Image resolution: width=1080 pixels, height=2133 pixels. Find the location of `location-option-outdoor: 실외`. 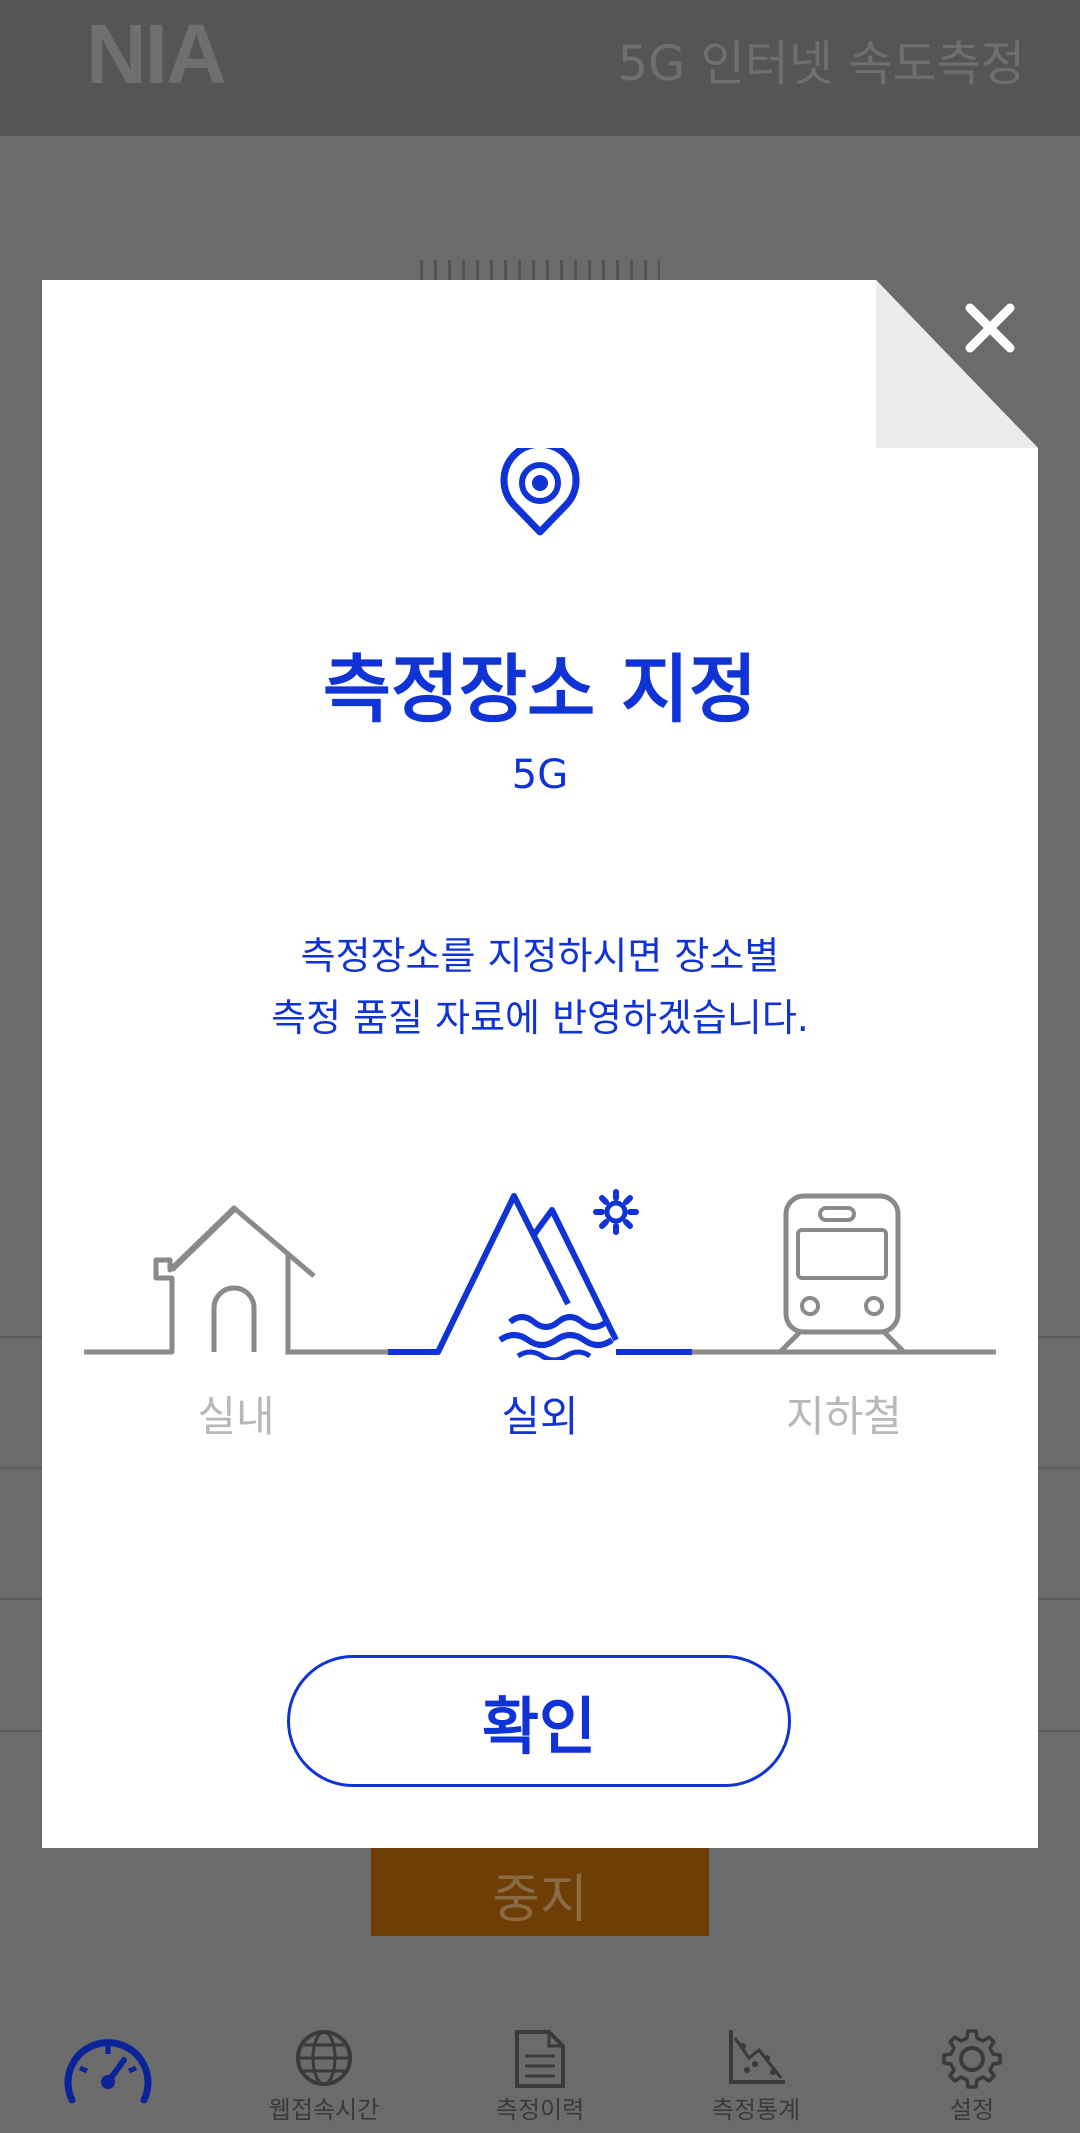

location-option-outdoor: 실외 is located at coordinates (540, 1310).